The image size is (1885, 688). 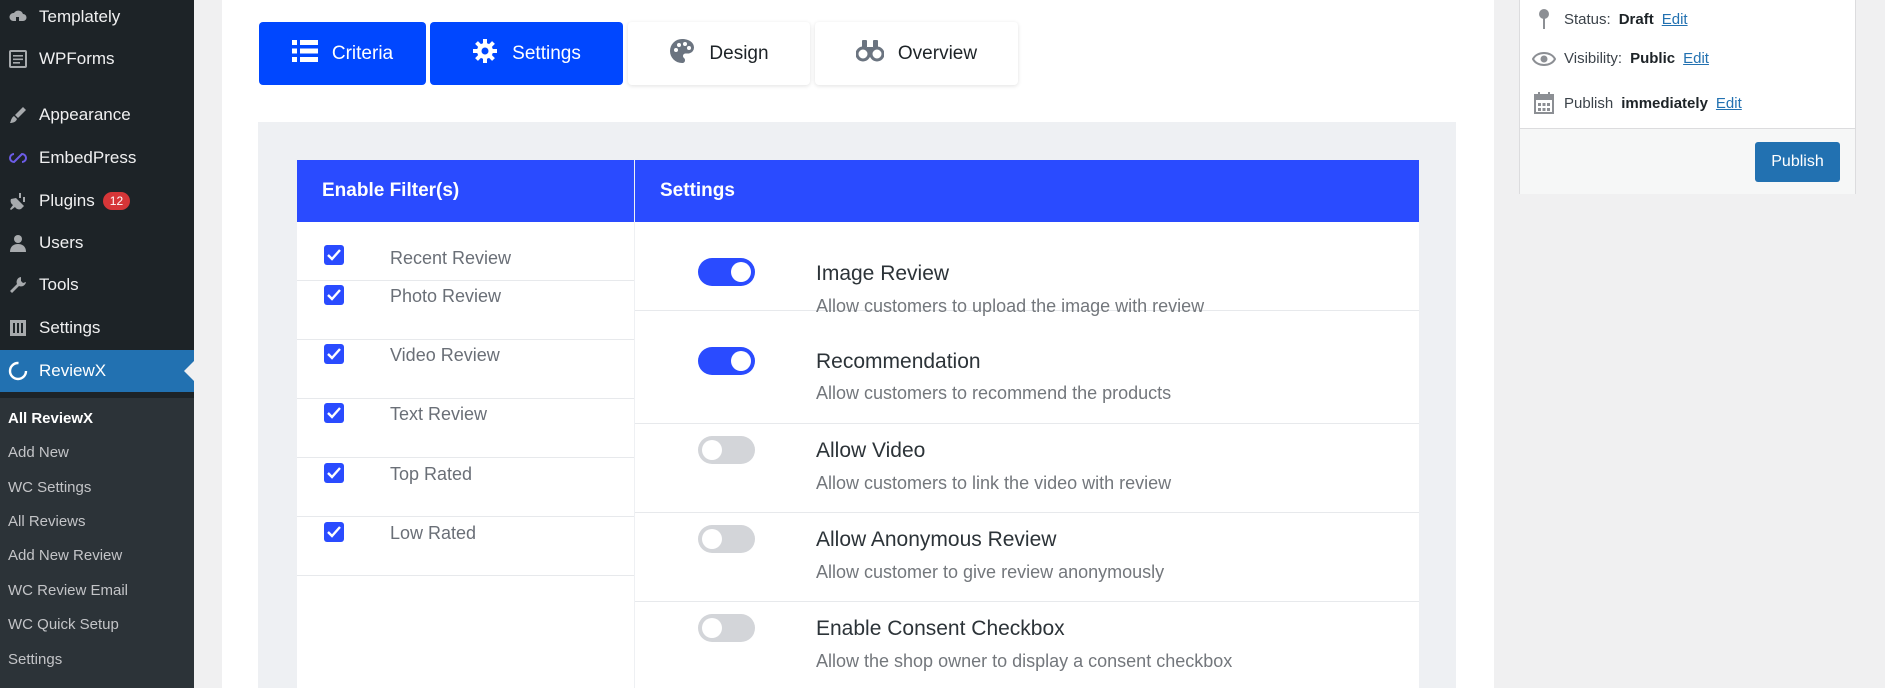 What do you see at coordinates (97, 201) in the screenshot?
I see `sidebar-item-plugins: Plugins 12` at bounding box center [97, 201].